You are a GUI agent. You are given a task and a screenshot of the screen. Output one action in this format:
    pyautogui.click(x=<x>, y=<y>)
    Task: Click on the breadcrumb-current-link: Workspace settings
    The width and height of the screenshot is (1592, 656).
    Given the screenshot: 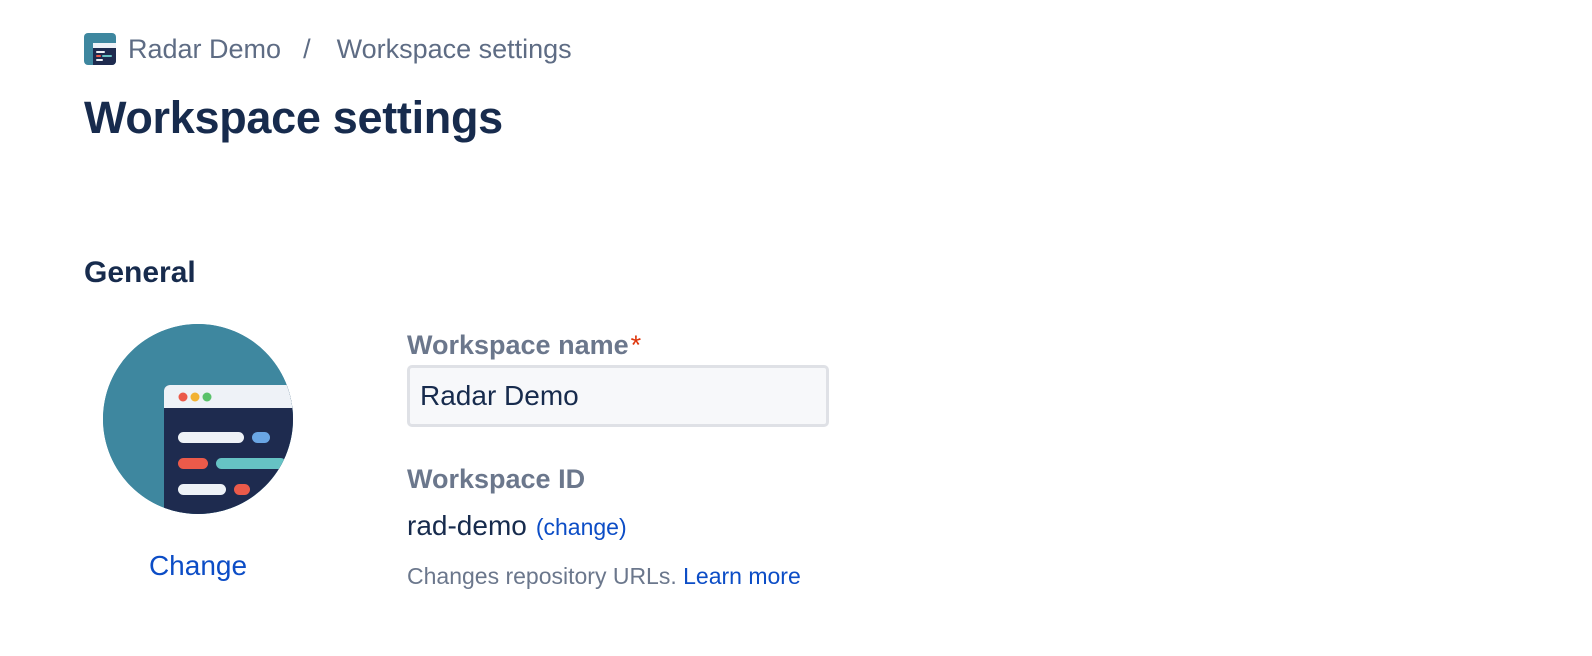 What is the action you would take?
    pyautogui.click(x=454, y=49)
    